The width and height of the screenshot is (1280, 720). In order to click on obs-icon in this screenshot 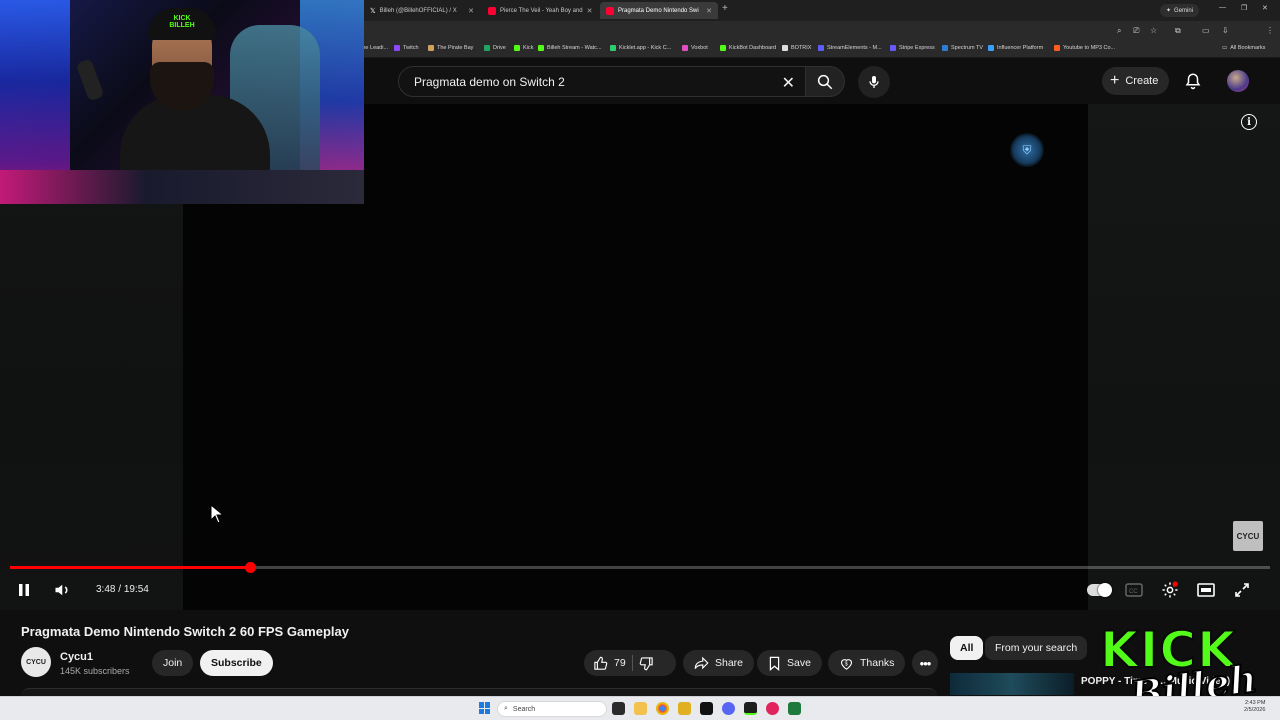, I will do `click(750, 708)`.